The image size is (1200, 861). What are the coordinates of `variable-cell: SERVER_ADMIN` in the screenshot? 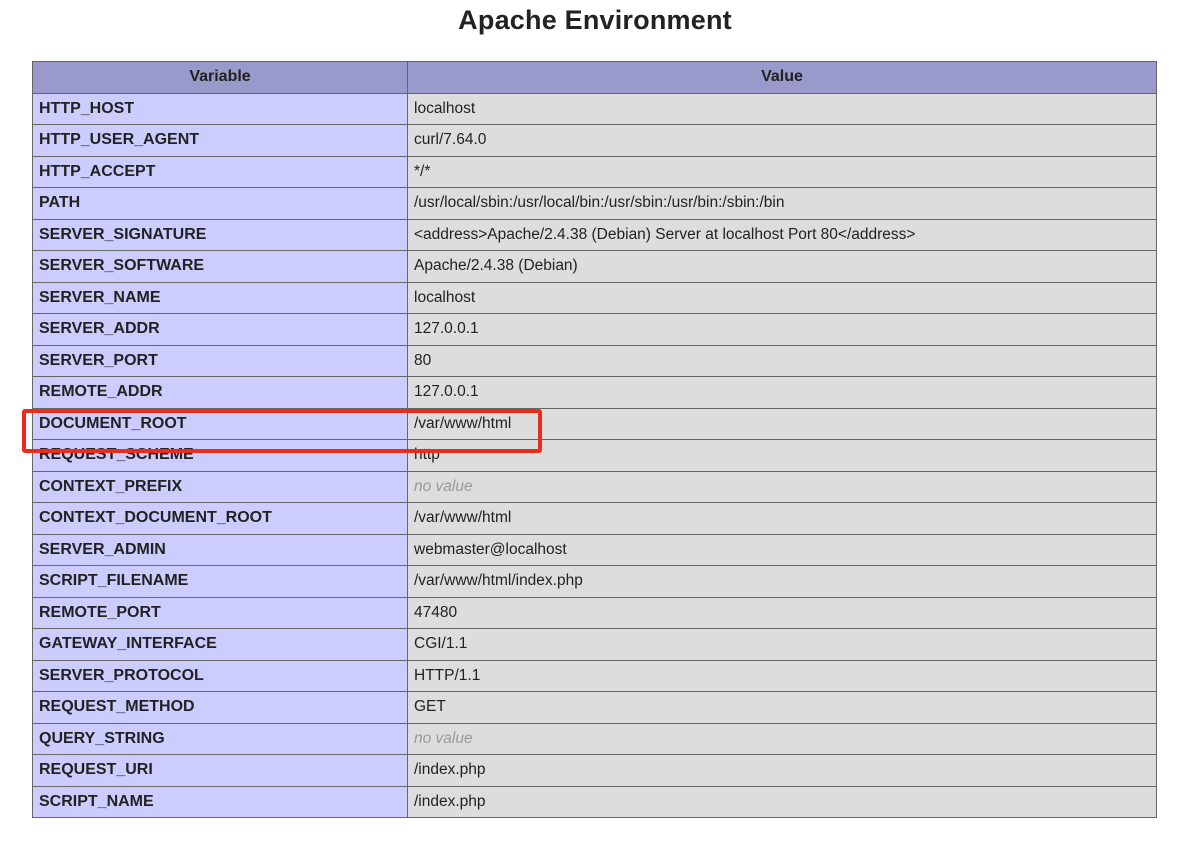 It's located at (220, 549).